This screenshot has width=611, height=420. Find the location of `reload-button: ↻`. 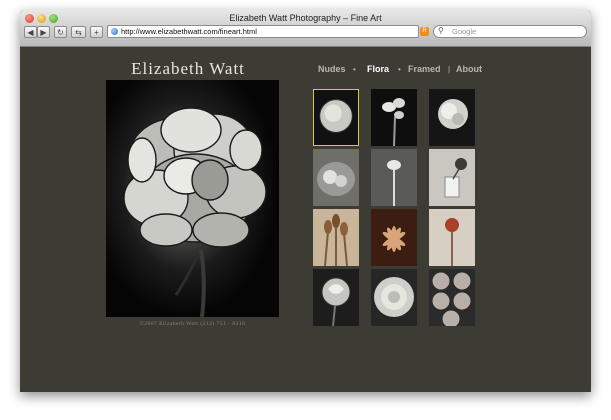

reload-button: ↻ is located at coordinates (60, 32).